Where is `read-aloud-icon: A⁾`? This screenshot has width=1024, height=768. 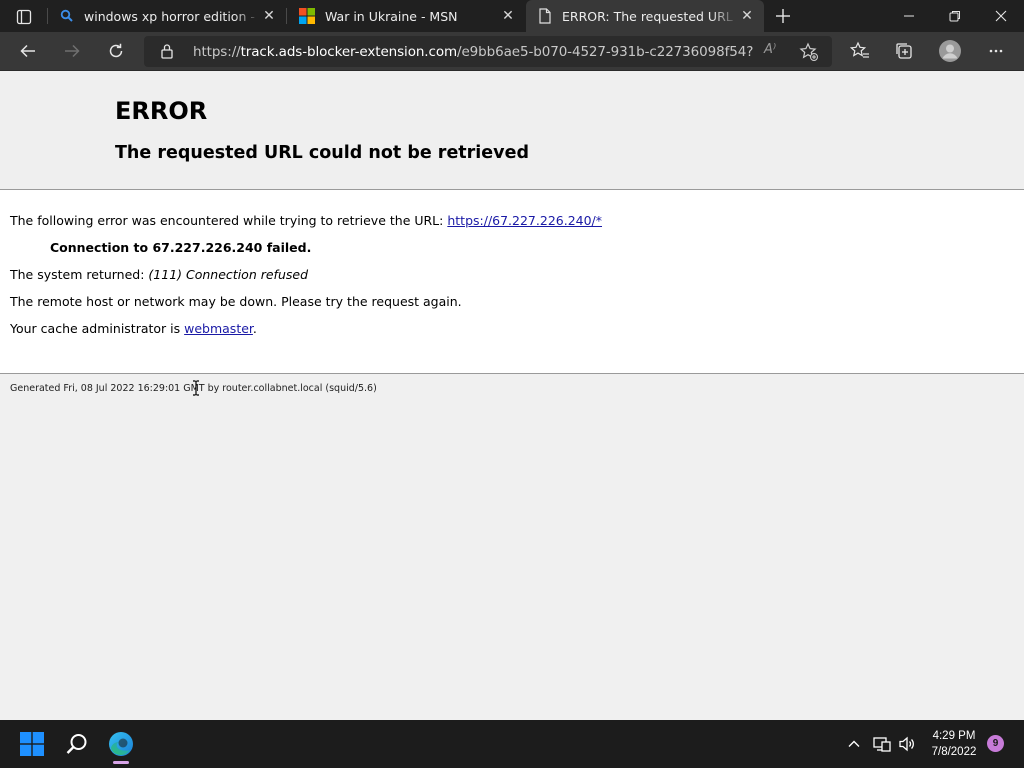
read-aloud-icon: A⁾ is located at coordinates (770, 49).